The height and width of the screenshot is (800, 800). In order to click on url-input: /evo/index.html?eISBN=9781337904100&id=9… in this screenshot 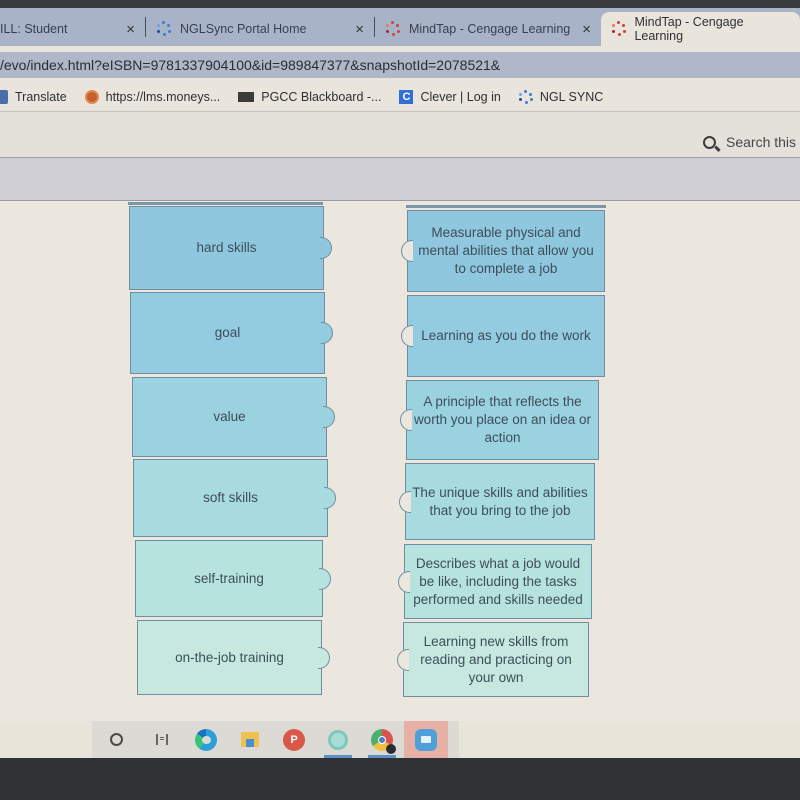, I will do `click(400, 65)`.